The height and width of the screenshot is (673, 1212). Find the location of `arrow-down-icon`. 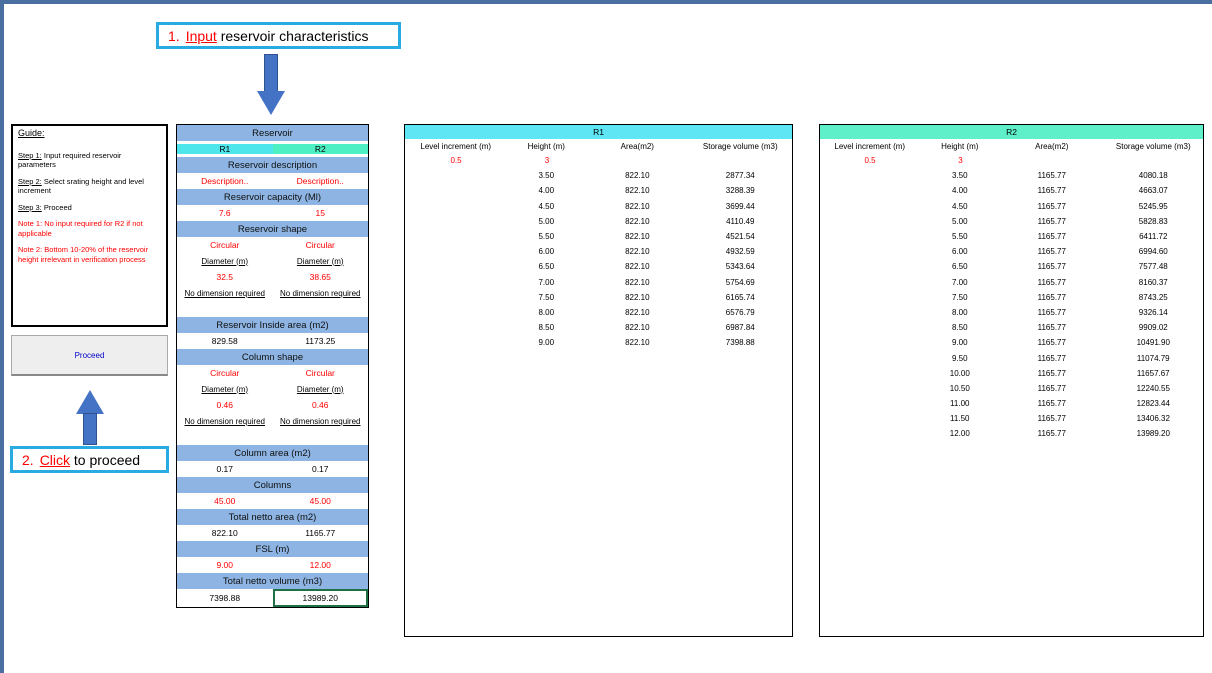

arrow-down-icon is located at coordinates (271, 103).